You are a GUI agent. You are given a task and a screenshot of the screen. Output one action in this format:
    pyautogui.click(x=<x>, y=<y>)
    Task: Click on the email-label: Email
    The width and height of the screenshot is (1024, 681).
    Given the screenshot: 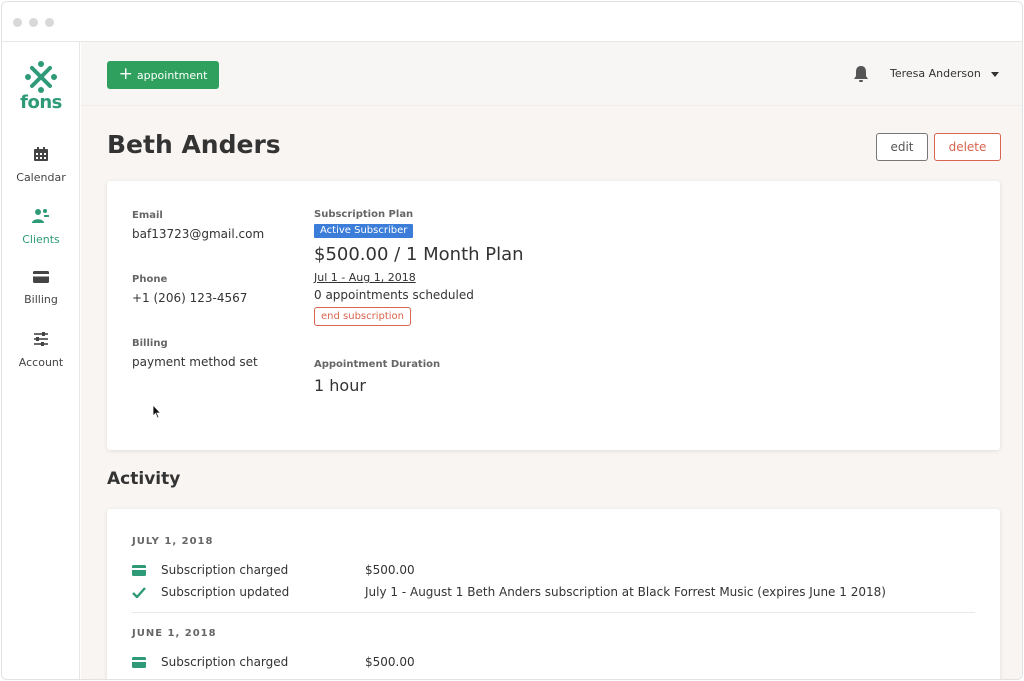 What is the action you would take?
    pyautogui.click(x=147, y=215)
    